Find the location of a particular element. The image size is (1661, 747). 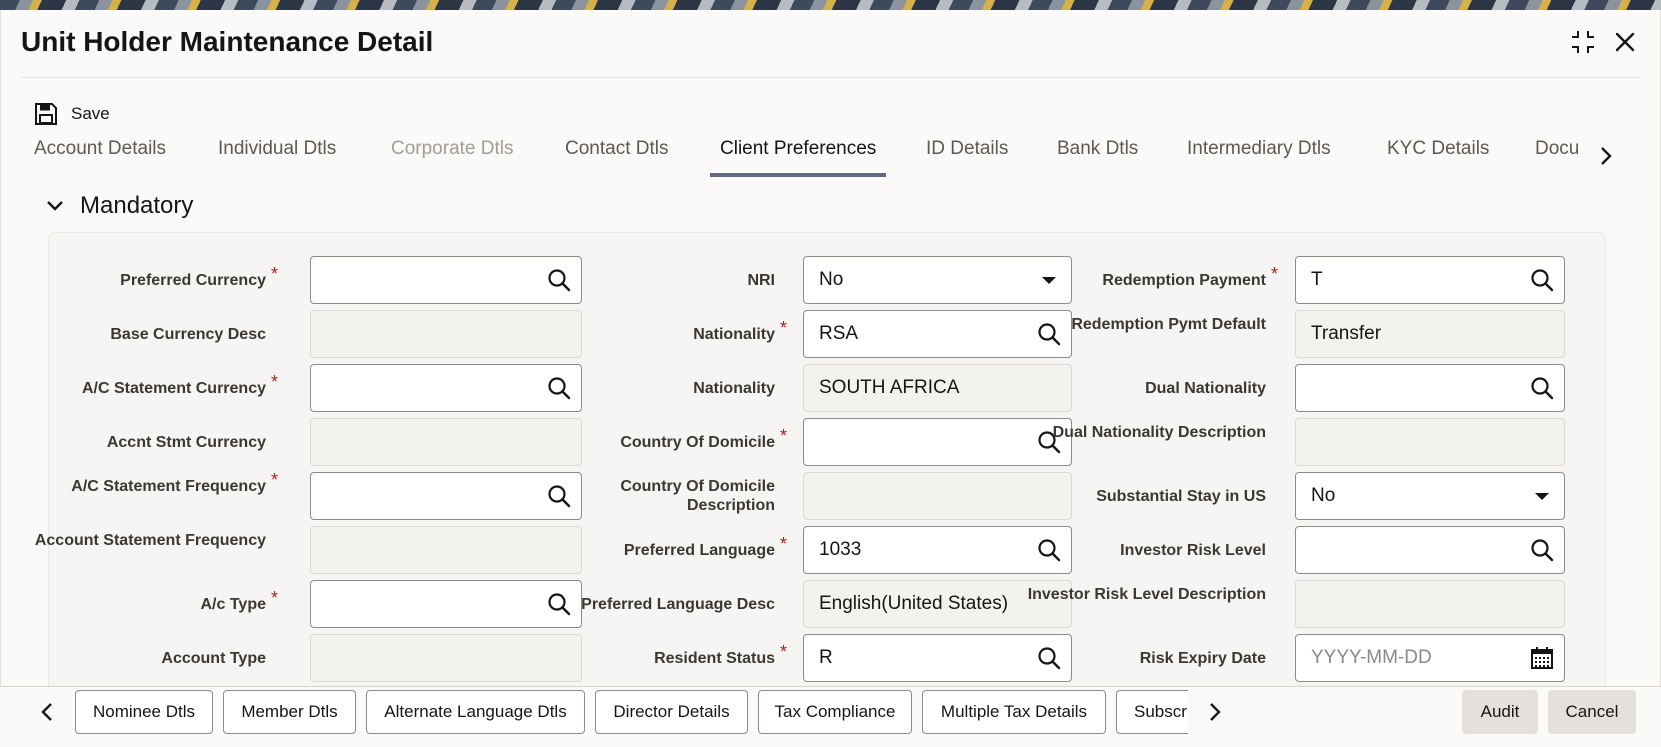

col1-account-statement-frequency-label-text: Account Statement Frequency is located at coordinates (150, 540).